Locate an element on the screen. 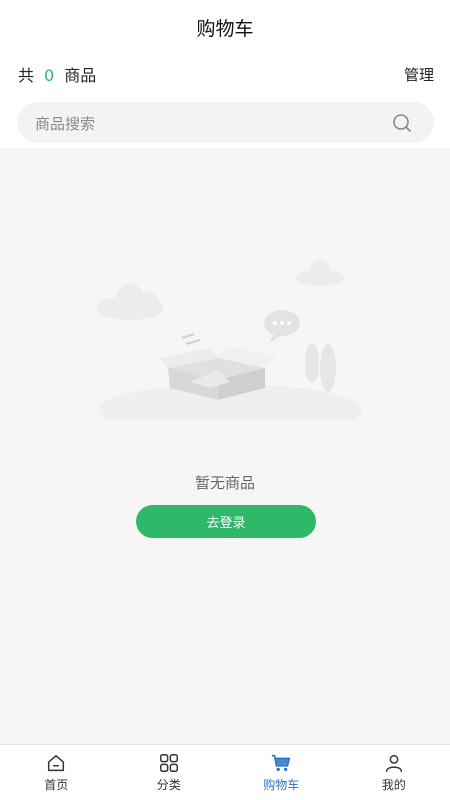 This screenshot has width=450, height=800. tab-category-label: 分类 is located at coordinates (168, 785).